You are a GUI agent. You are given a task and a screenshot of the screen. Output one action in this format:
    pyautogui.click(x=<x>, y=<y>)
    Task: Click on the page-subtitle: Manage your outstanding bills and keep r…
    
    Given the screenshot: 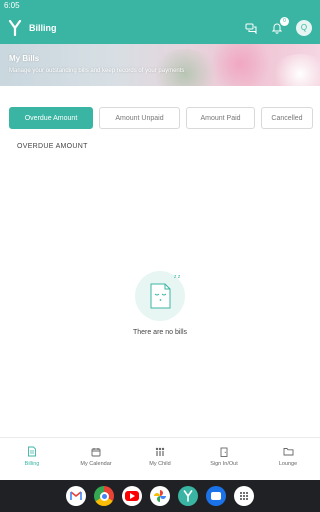 What is the action you would take?
    pyautogui.click(x=97, y=71)
    